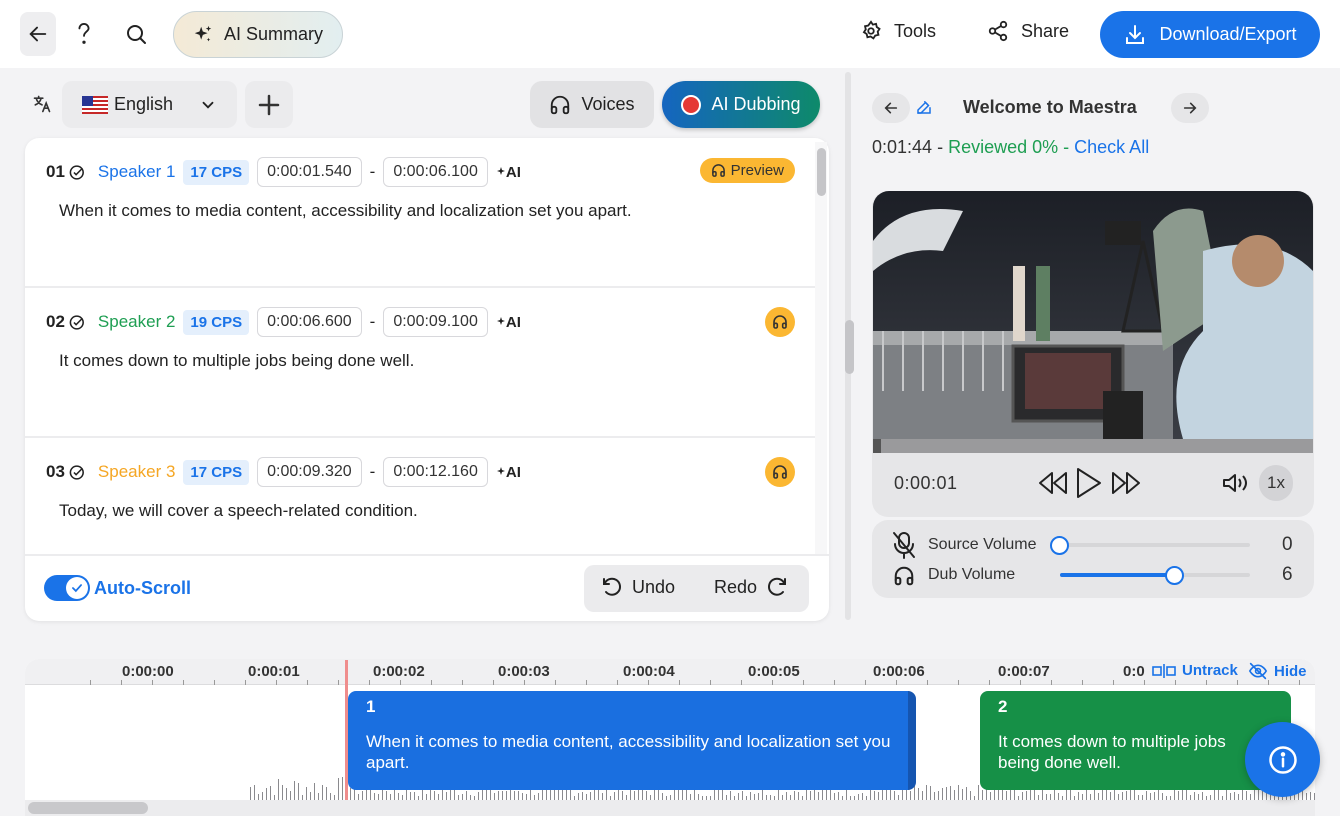 The height and width of the screenshot is (816, 1340). I want to click on previous-media-button, so click(891, 108).